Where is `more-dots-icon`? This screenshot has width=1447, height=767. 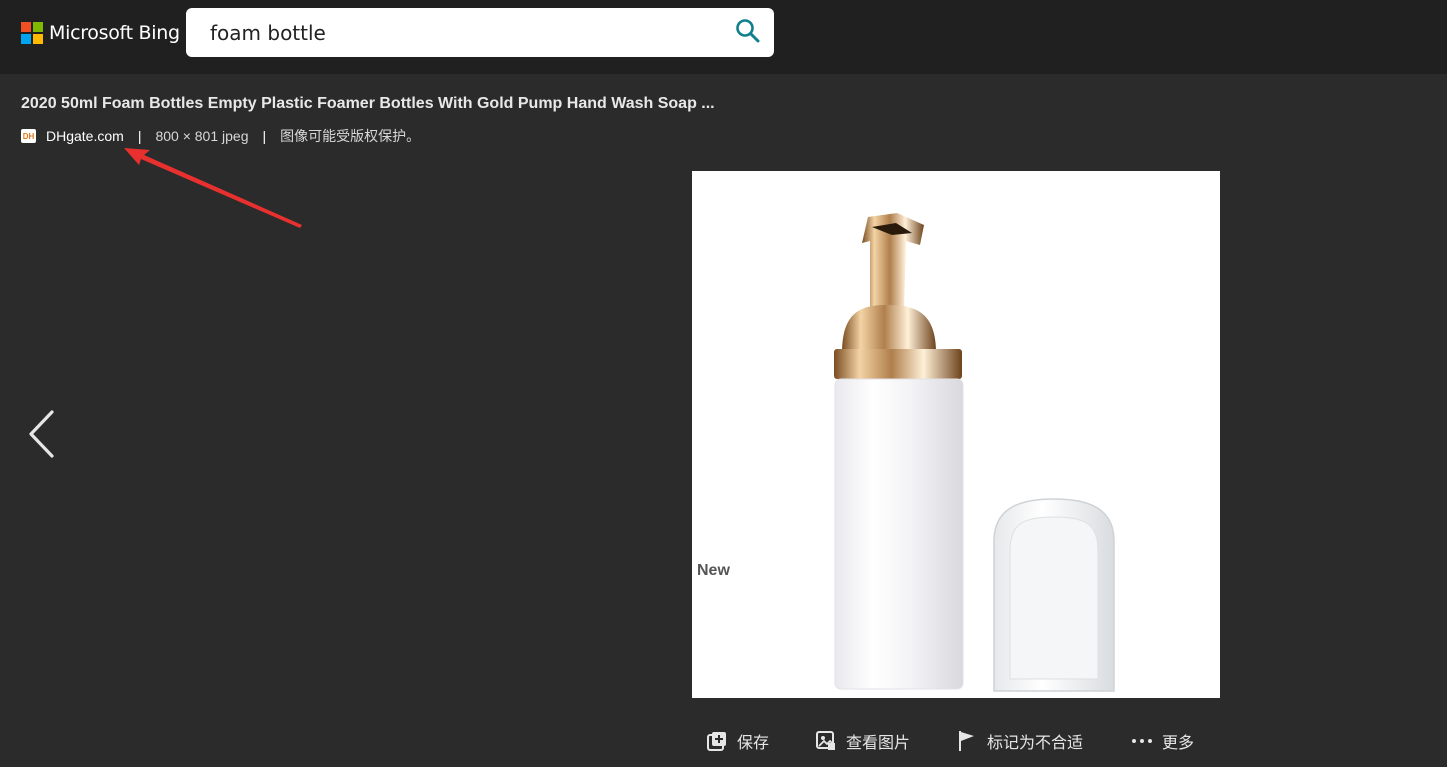 more-dots-icon is located at coordinates (1142, 741).